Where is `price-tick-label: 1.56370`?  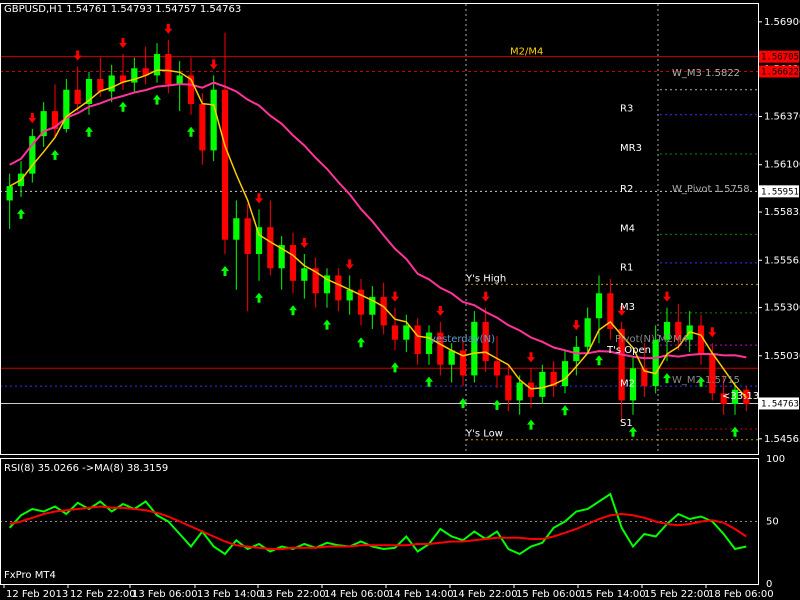
price-tick-label: 1.56370 is located at coordinates (782, 117).